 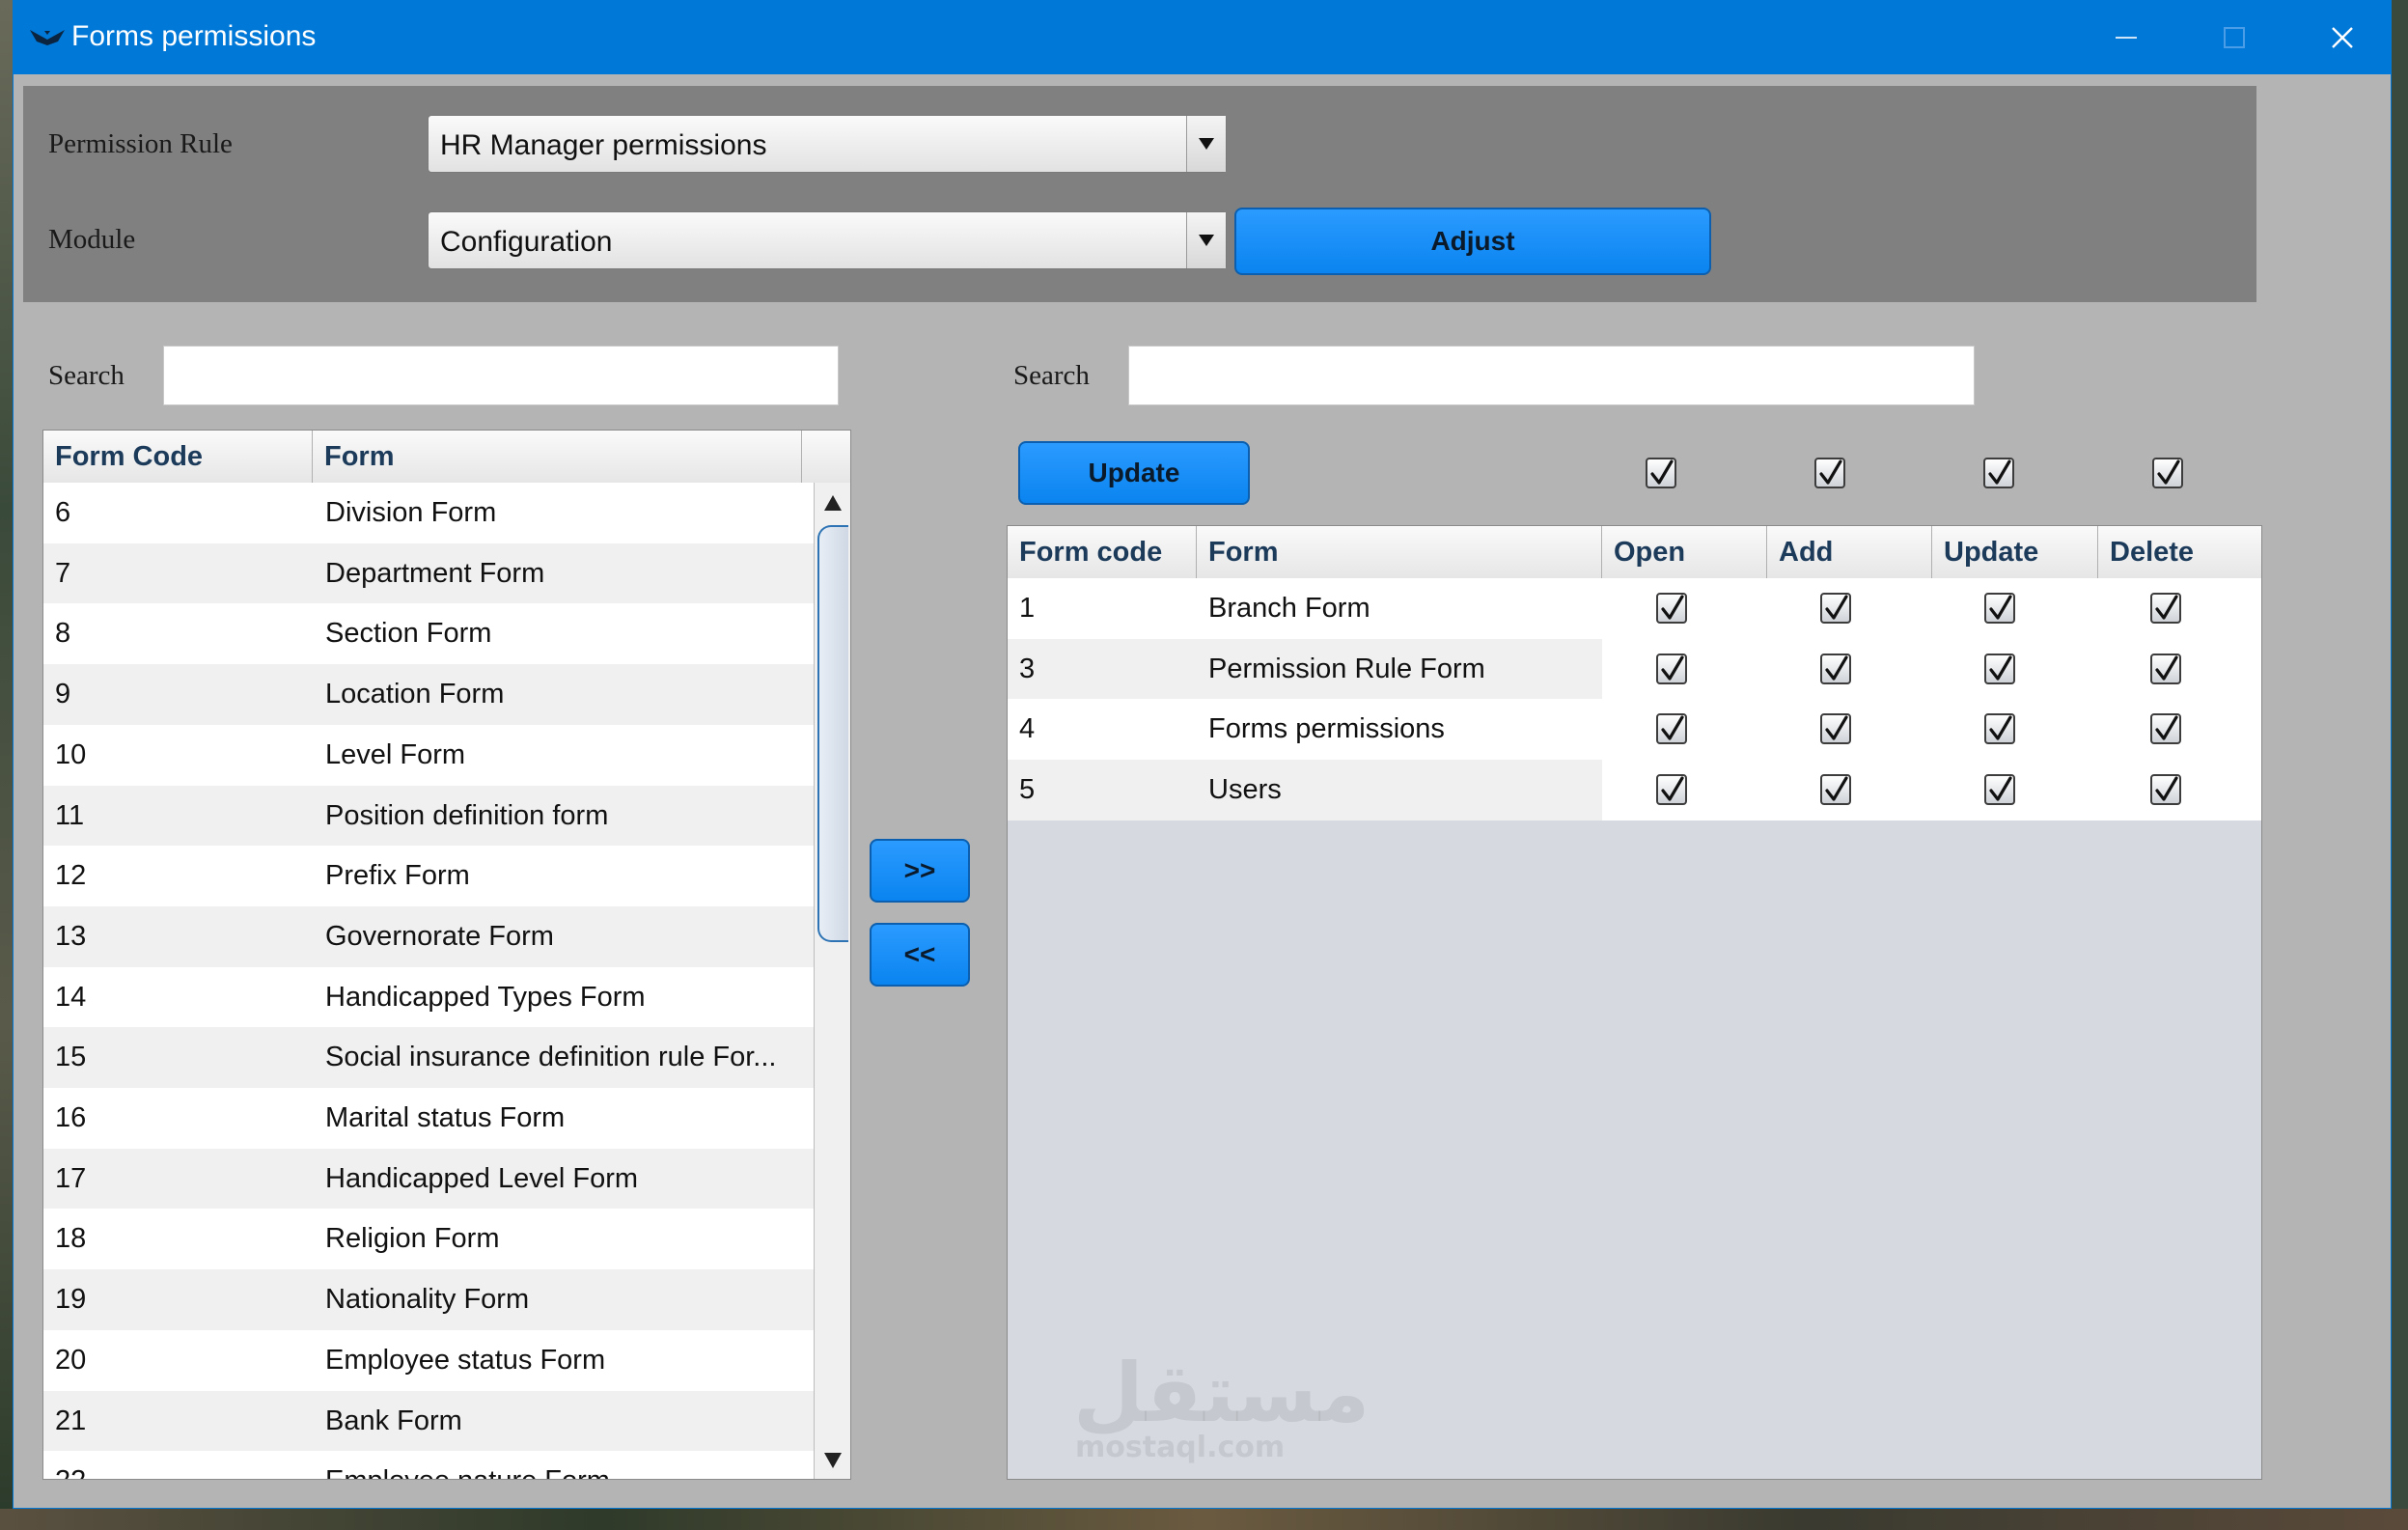 I want to click on table-row: 12 Prefix Form, so click(x=428, y=877).